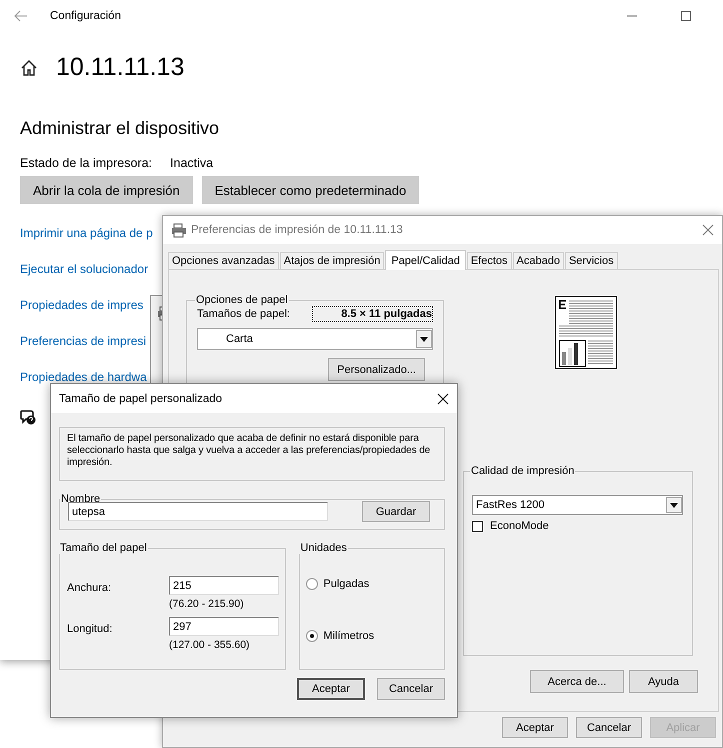 The width and height of the screenshot is (723, 748). Describe the element at coordinates (29, 67) in the screenshot. I see `home-icon` at that location.